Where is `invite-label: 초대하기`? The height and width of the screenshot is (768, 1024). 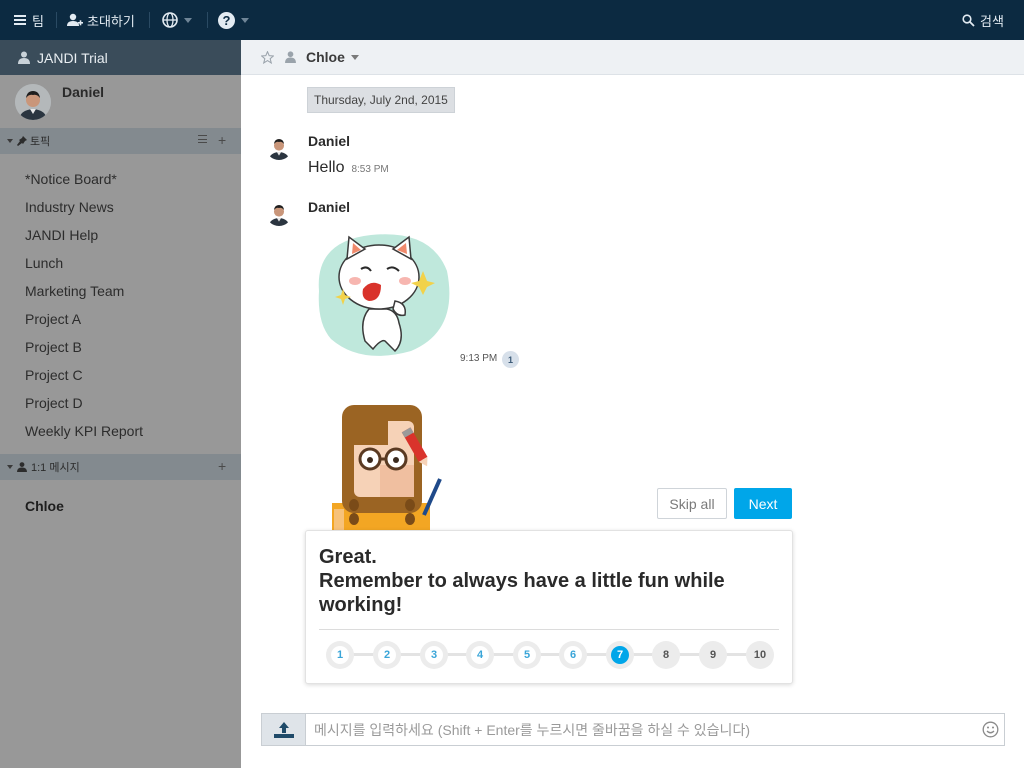 invite-label: 초대하기 is located at coordinates (111, 21).